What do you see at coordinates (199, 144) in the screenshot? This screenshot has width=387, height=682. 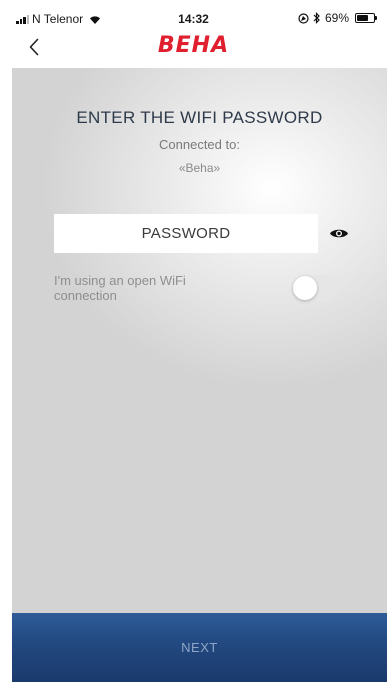 I see `connected-label: Connected to:` at bounding box center [199, 144].